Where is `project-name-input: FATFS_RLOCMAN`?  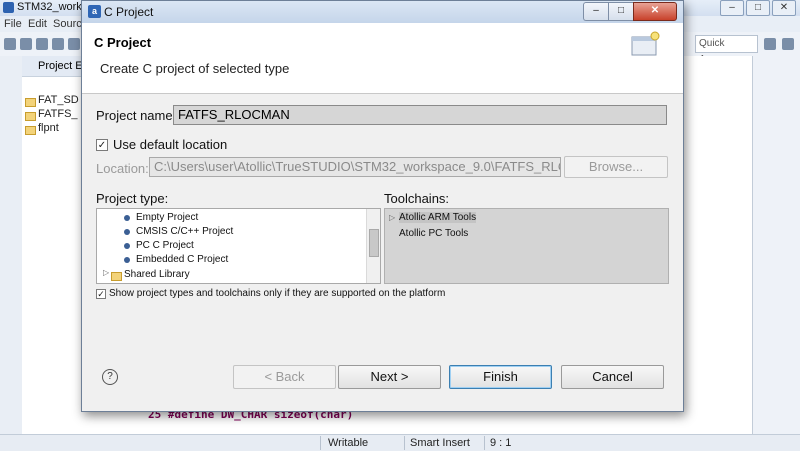 project-name-input: FATFS_RLOCMAN is located at coordinates (420, 115).